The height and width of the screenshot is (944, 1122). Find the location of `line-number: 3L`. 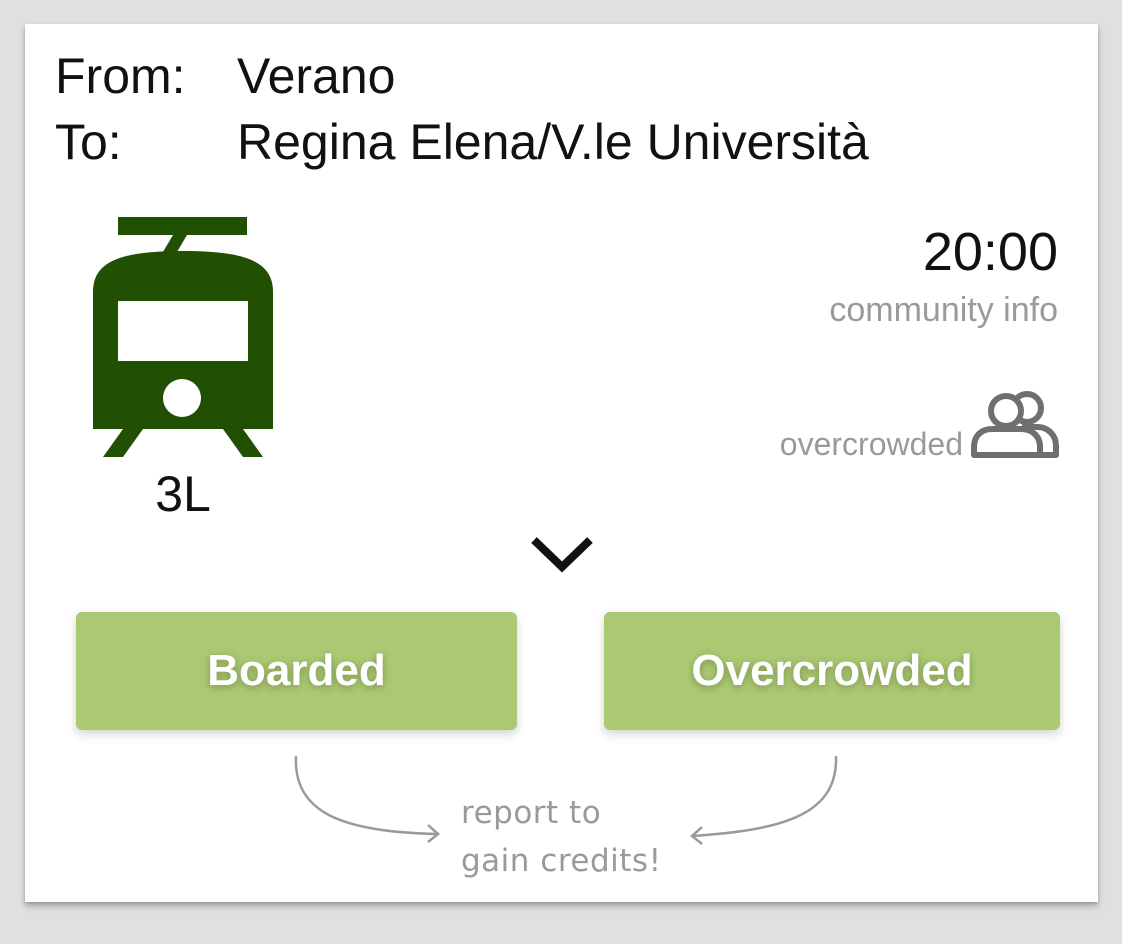

line-number: 3L is located at coordinates (183, 494).